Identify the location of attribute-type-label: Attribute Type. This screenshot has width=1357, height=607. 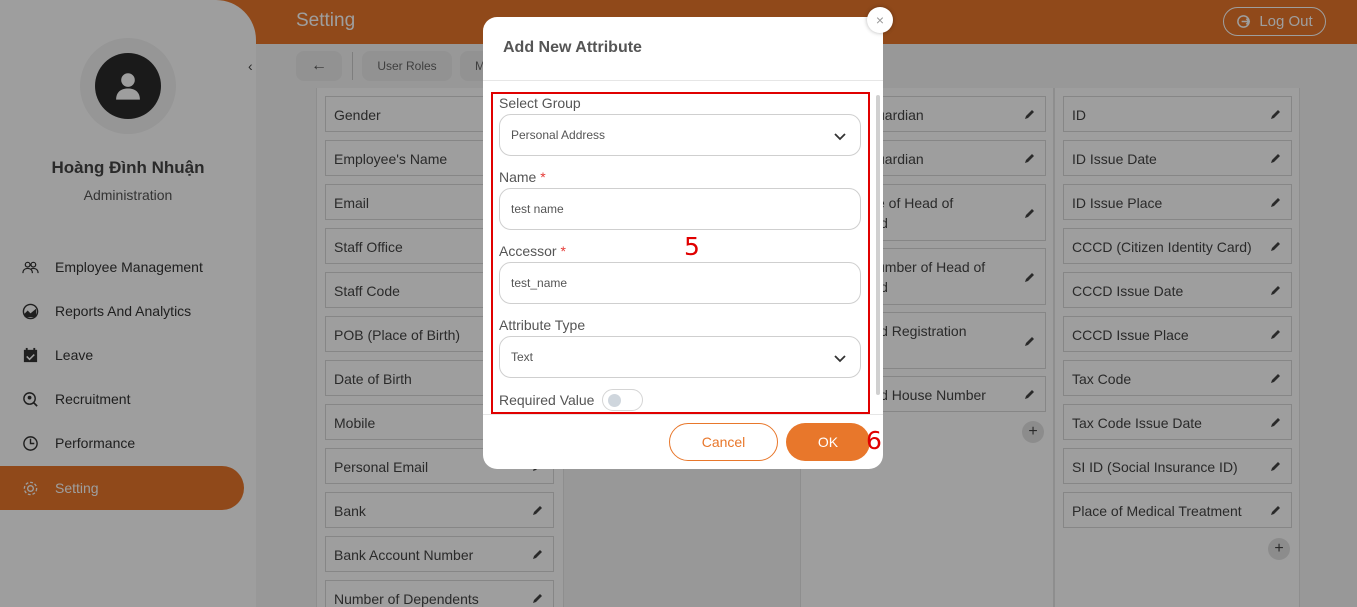
(542, 325).